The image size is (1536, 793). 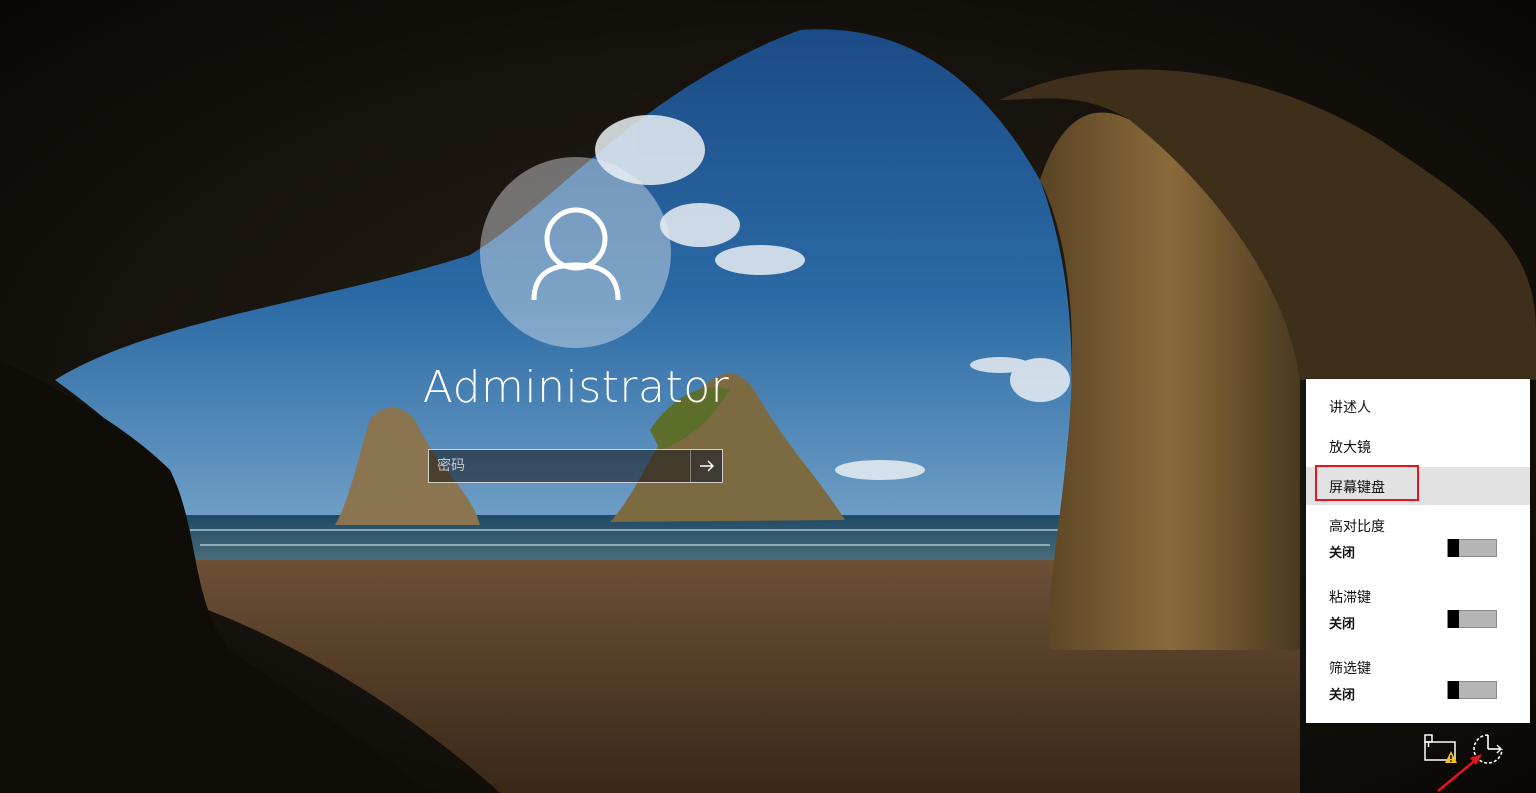 I want to click on arrow-right-icon, so click(x=706, y=466).